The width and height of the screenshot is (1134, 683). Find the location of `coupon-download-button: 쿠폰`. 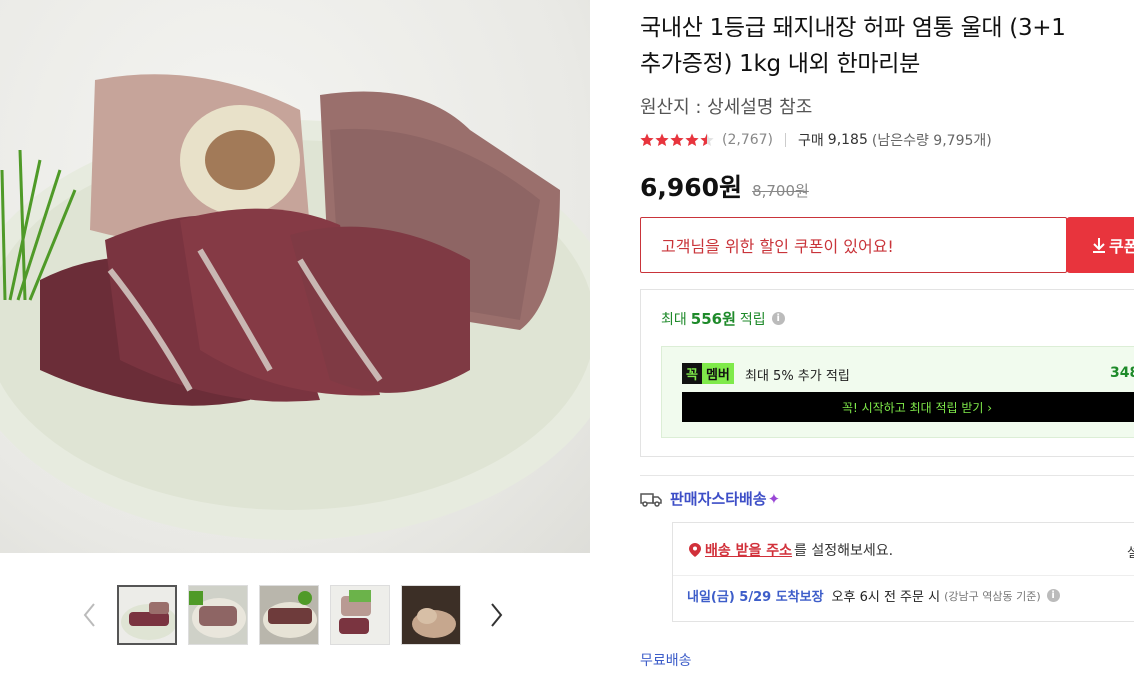

coupon-download-button: 쿠폰 is located at coordinates (1100, 245).